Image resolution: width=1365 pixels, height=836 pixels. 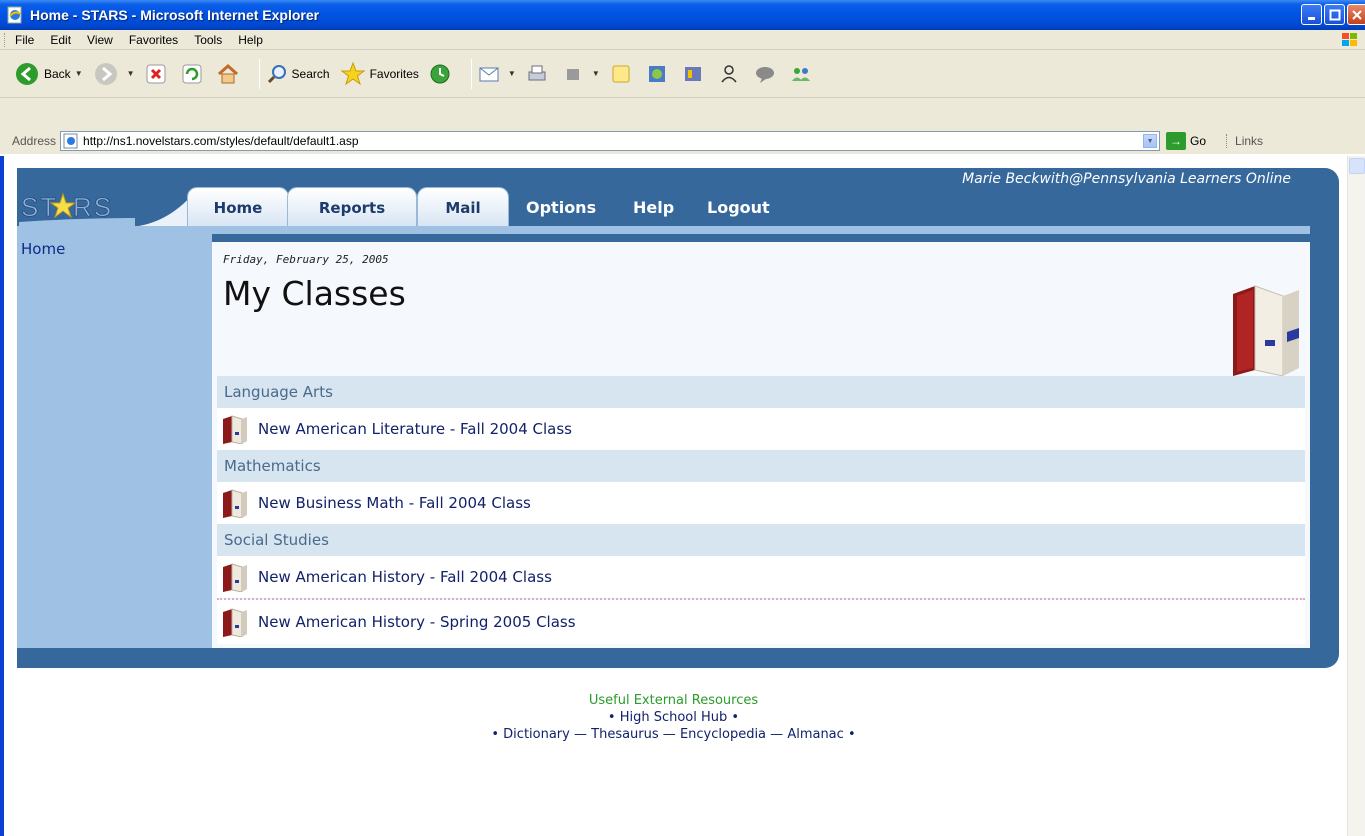 What do you see at coordinates (405, 577) in the screenshot?
I see `class-link: New American History - Fall 2004 Class` at bounding box center [405, 577].